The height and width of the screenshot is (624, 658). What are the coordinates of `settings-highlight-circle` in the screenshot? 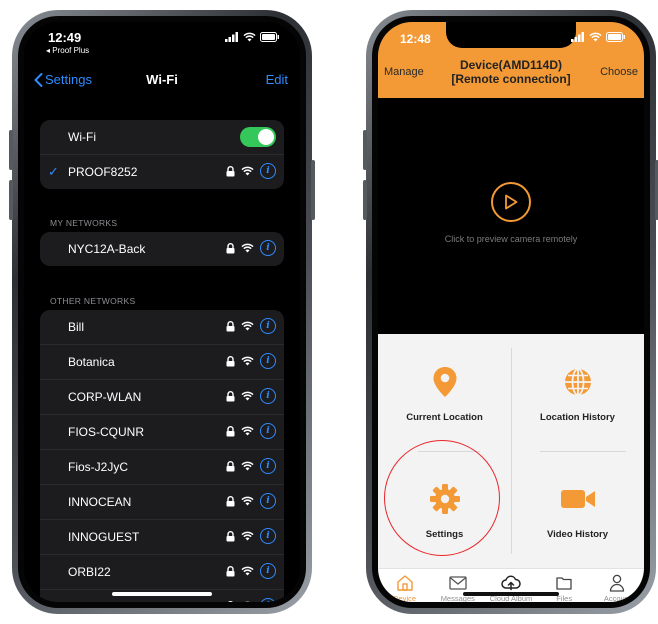 It's located at (442, 498).